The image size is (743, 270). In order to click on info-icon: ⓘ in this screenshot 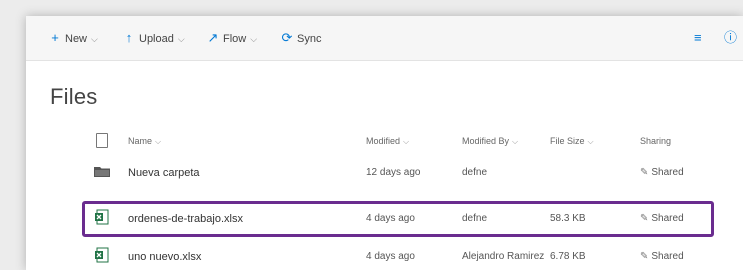, I will do `click(730, 38)`.